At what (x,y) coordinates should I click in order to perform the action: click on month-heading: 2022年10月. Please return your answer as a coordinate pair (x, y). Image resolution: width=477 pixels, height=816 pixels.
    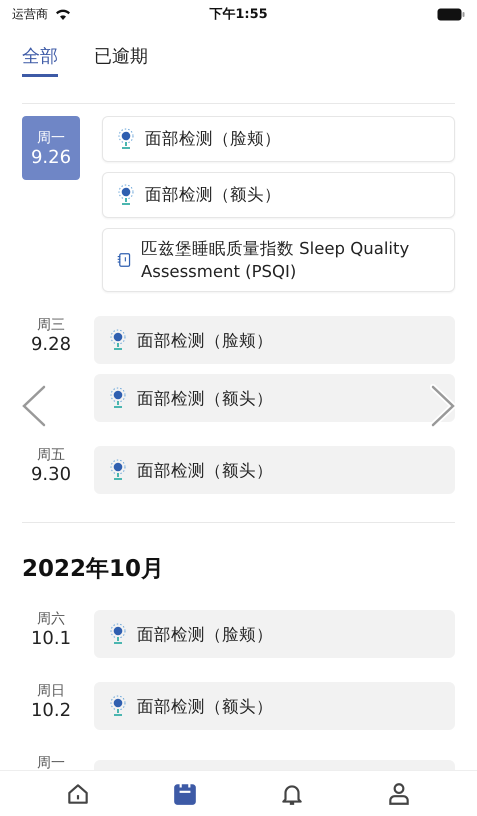
    Looking at the image, I should click on (93, 569).